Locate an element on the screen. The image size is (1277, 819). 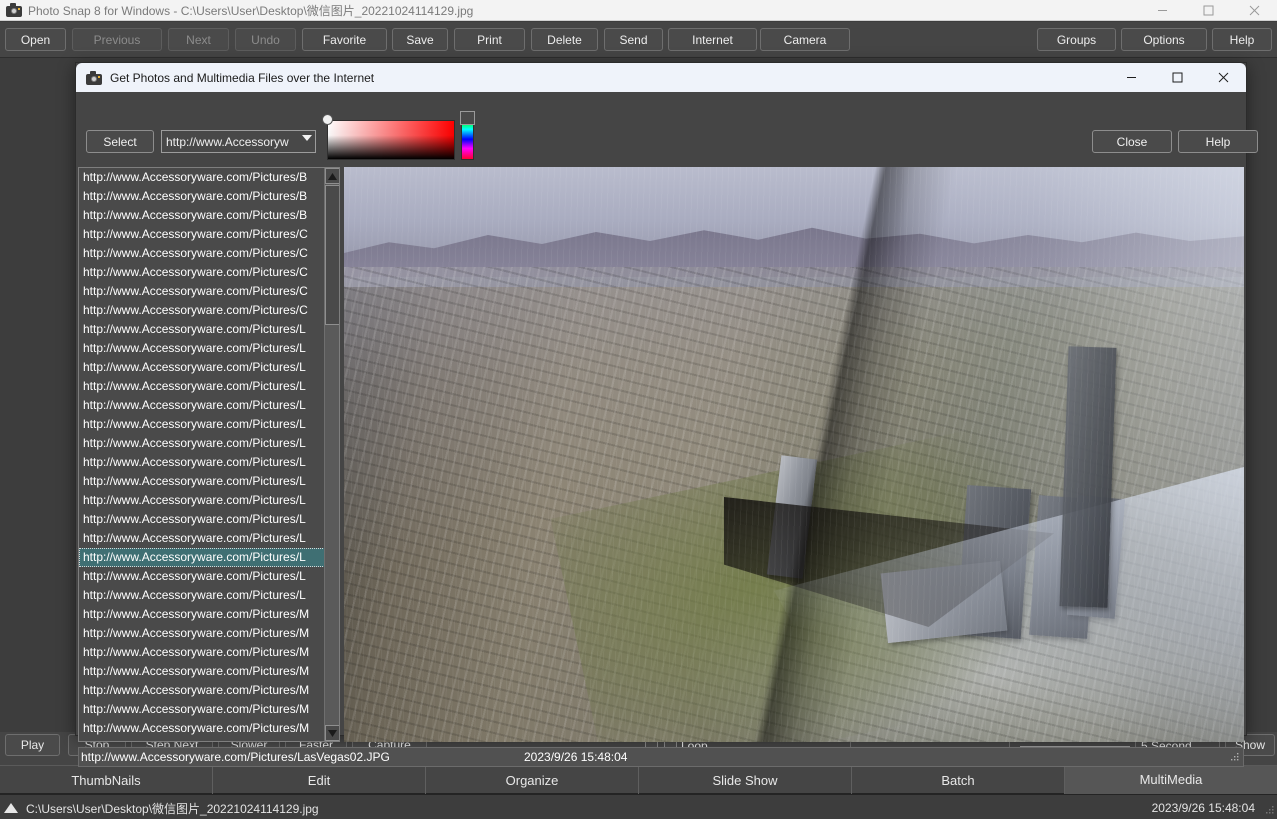
tab-organize: Organize is located at coordinates (532, 780).